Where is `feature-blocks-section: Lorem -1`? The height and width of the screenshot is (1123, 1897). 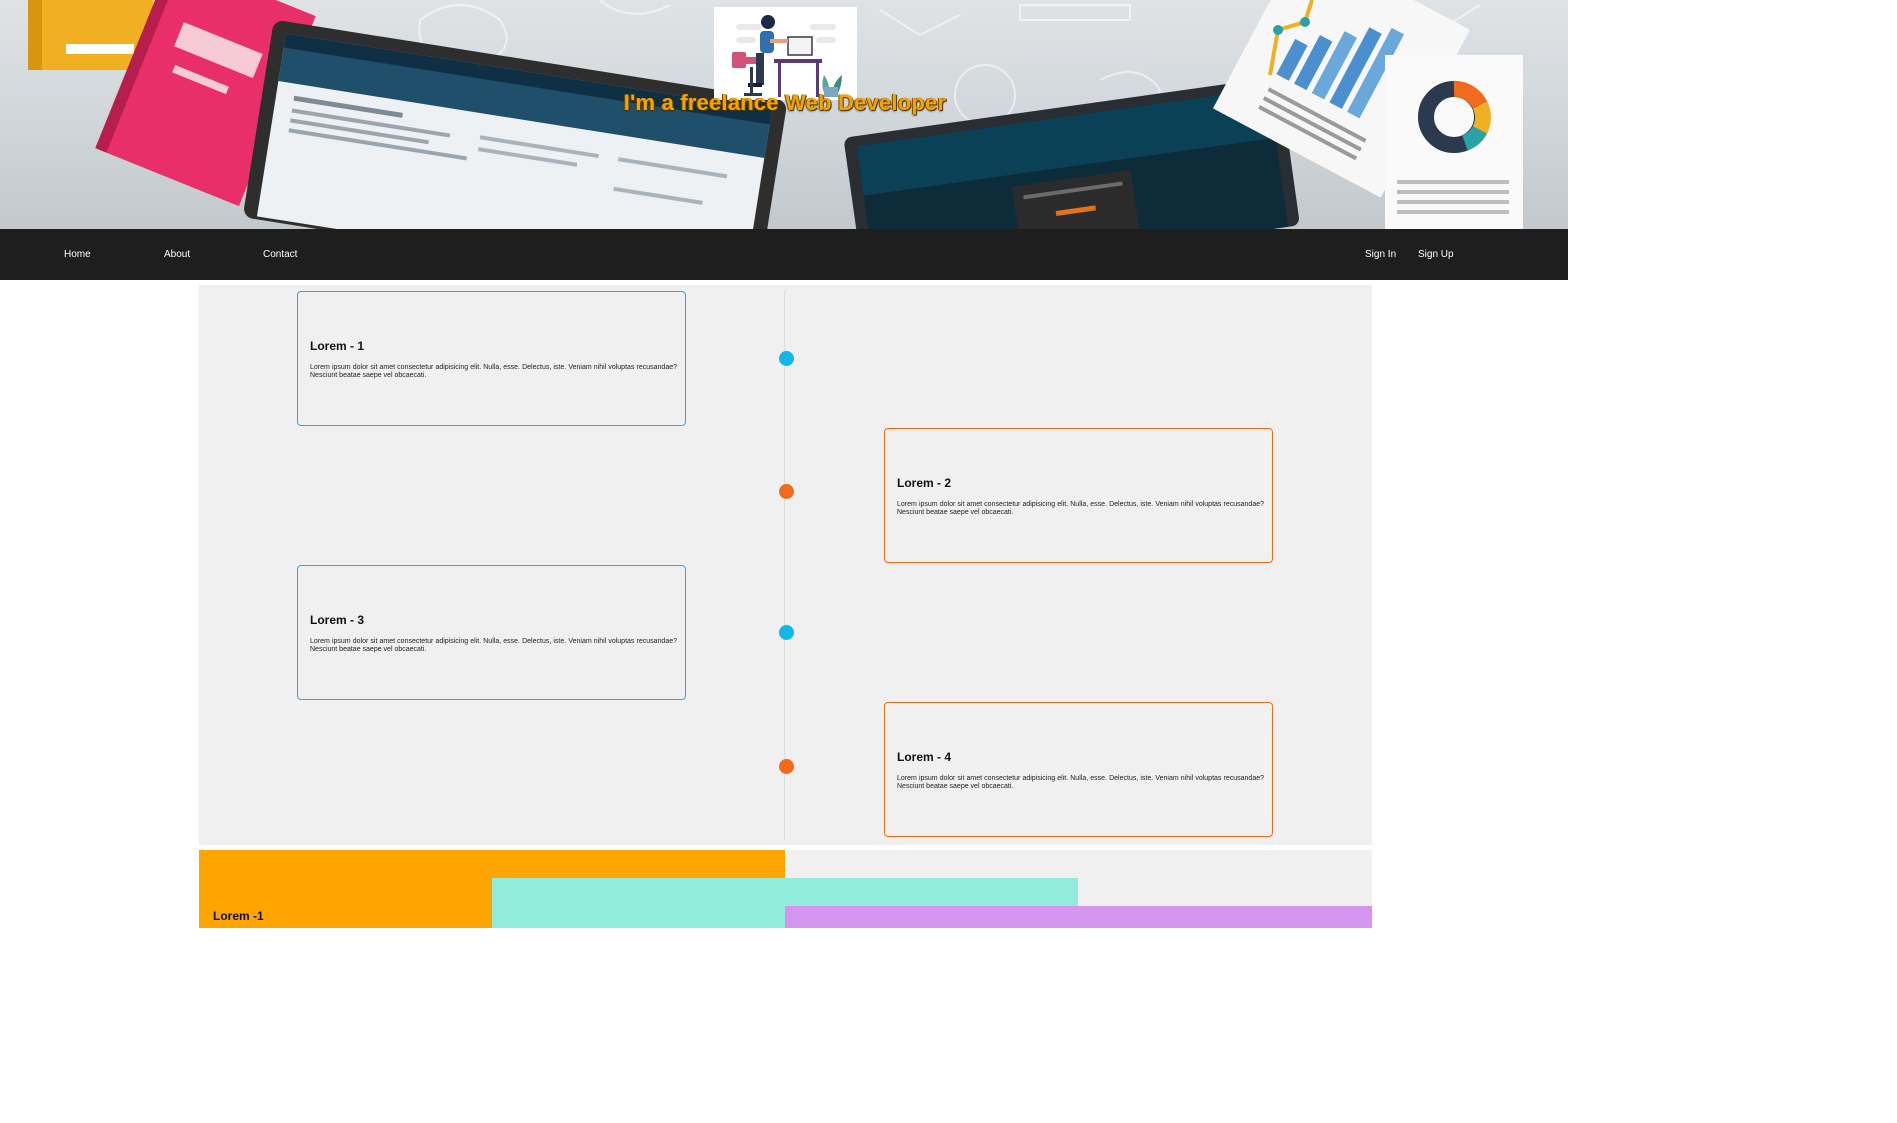 feature-blocks-section: Lorem -1 is located at coordinates (785, 889).